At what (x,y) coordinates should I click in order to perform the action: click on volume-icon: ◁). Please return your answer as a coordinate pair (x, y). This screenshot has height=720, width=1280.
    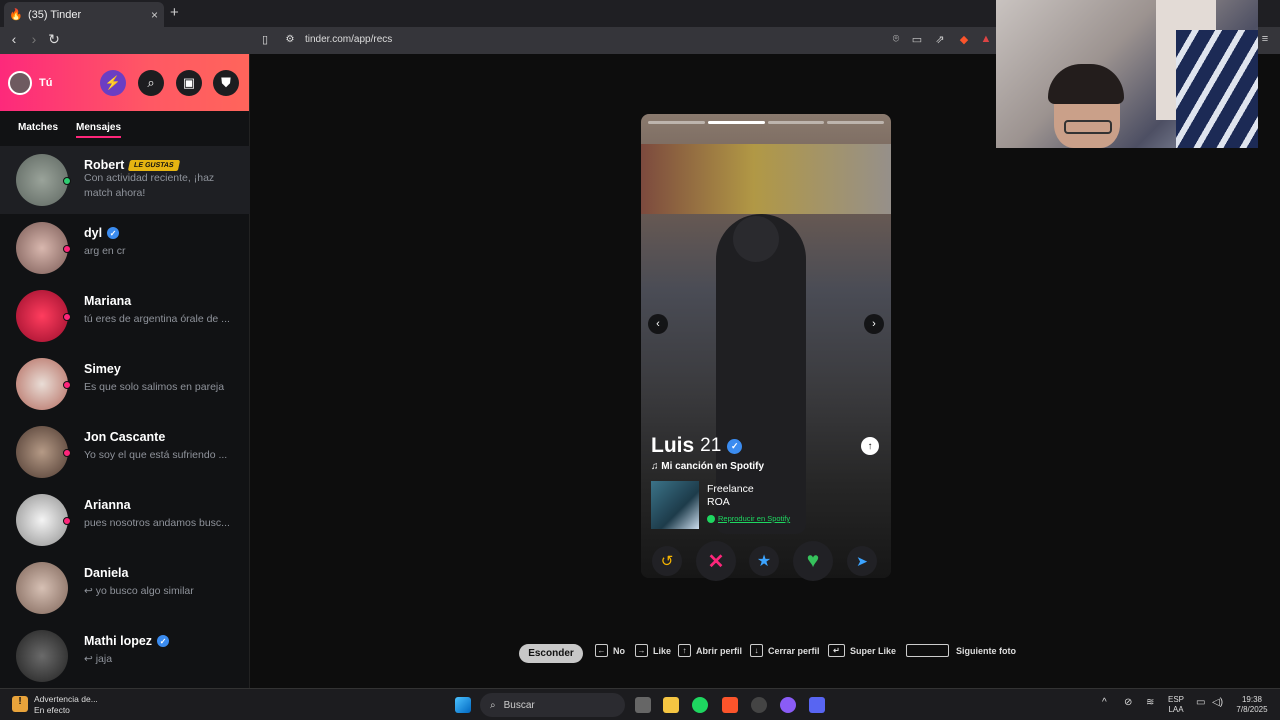
    Looking at the image, I should click on (1217, 703).